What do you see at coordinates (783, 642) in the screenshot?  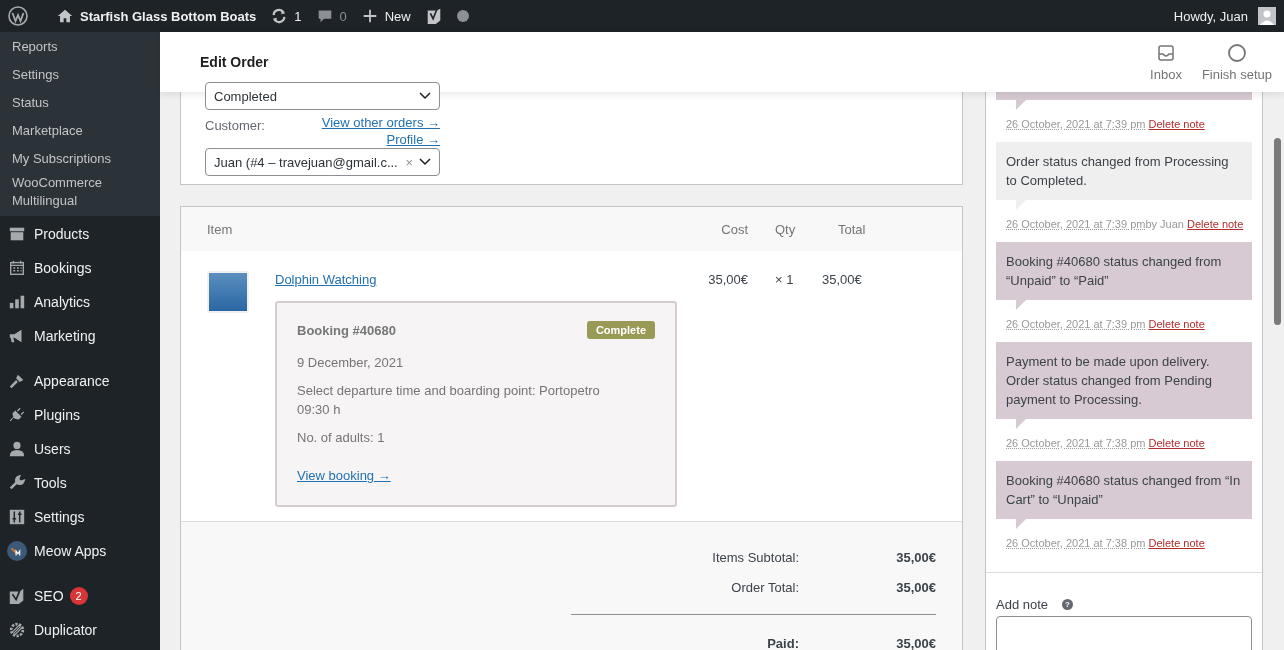 I see `total-label: Paid:` at bounding box center [783, 642].